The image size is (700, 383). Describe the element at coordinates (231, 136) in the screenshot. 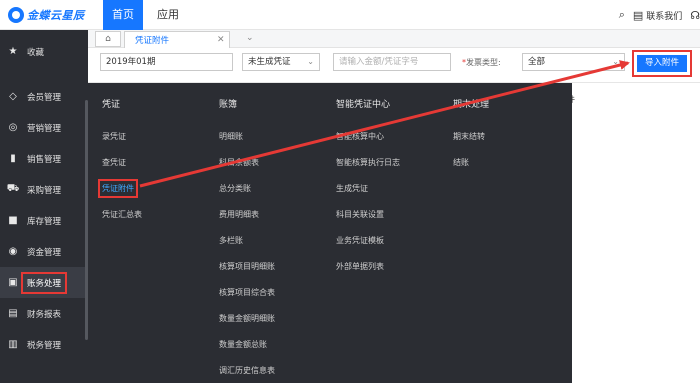

I see `menu-item-detail-ledger: 明细账` at that location.